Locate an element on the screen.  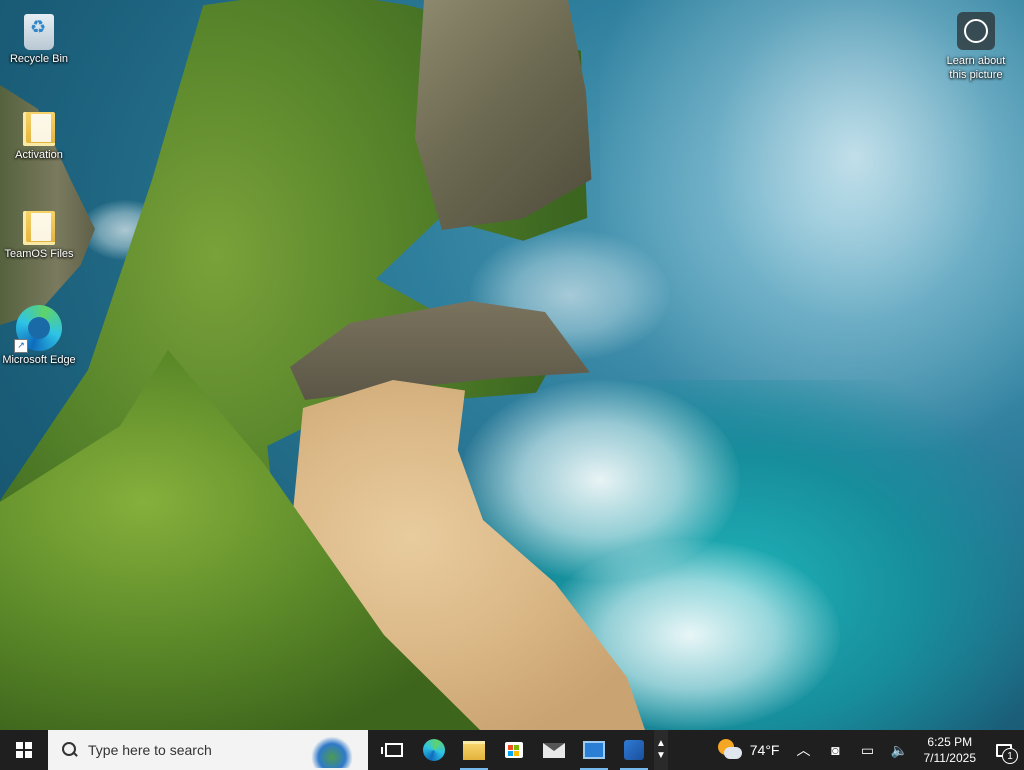
shortcut-arrow-icon: ↗ is located at coordinates (21, 346).